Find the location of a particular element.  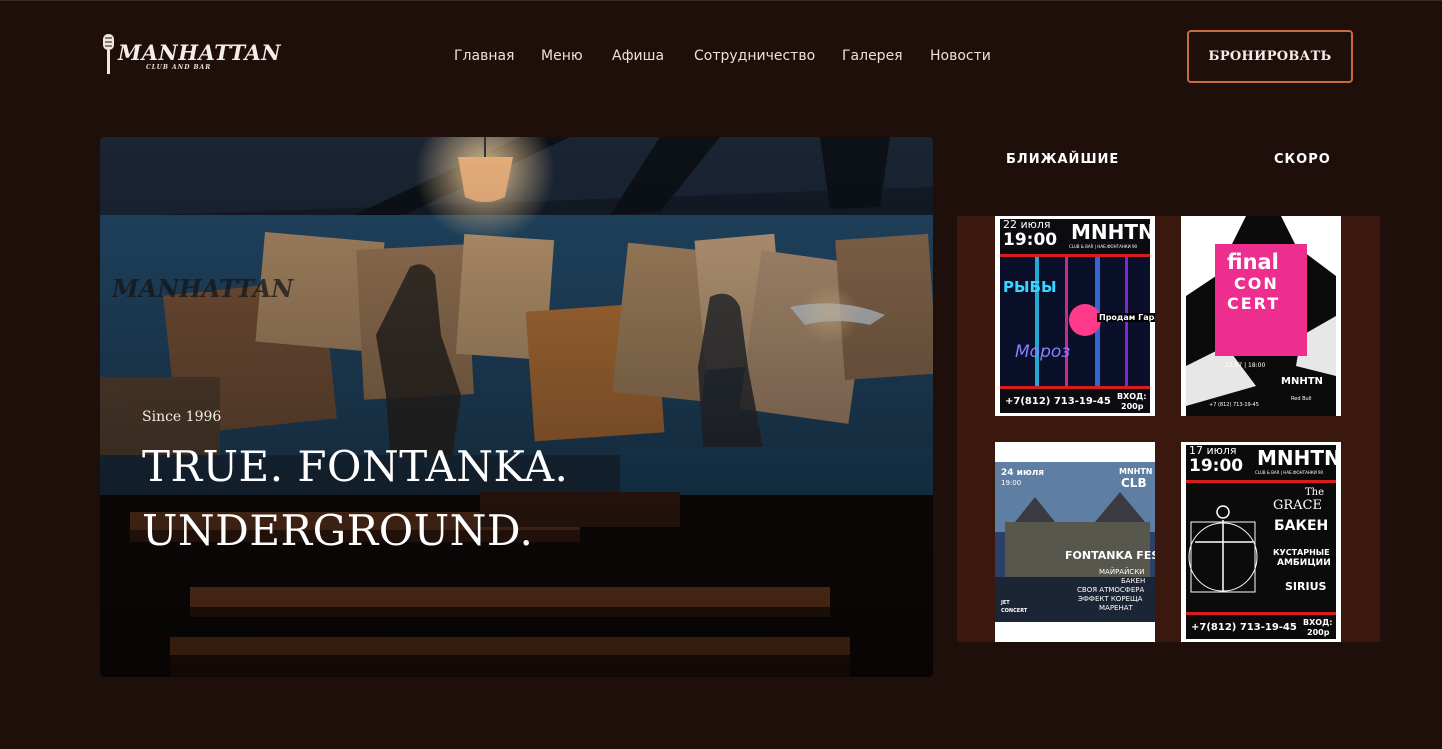

since-label: Since 1996 is located at coordinates (182, 417).